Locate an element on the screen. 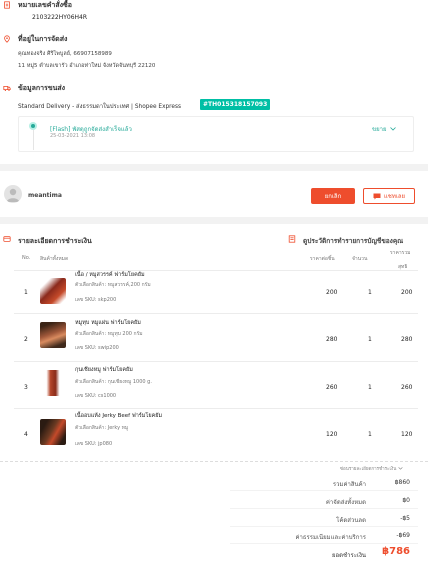 The image size is (428, 566). summary-value: ฿860 is located at coordinates (402, 482).